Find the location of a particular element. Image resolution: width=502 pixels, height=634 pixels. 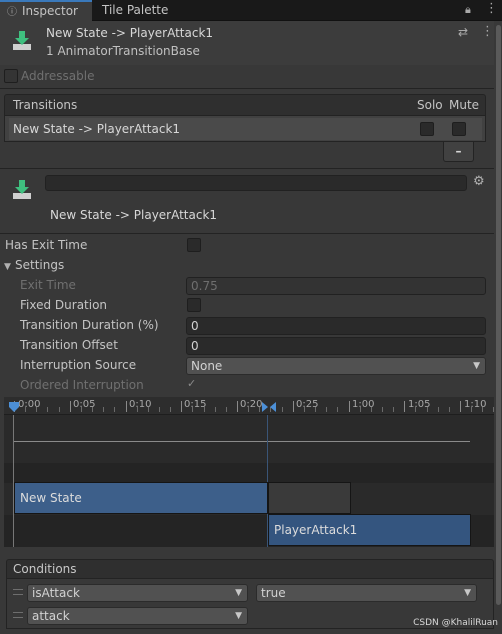

has-exit-time-checkbox is located at coordinates (194, 245).